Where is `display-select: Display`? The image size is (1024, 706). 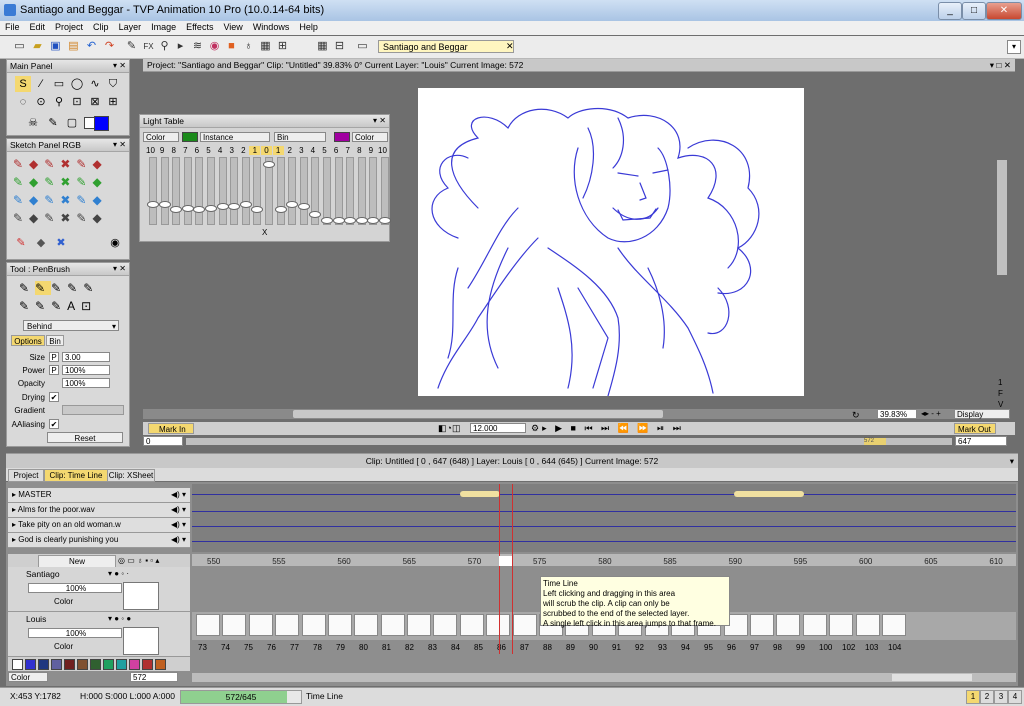
display-select: Display is located at coordinates (982, 414).